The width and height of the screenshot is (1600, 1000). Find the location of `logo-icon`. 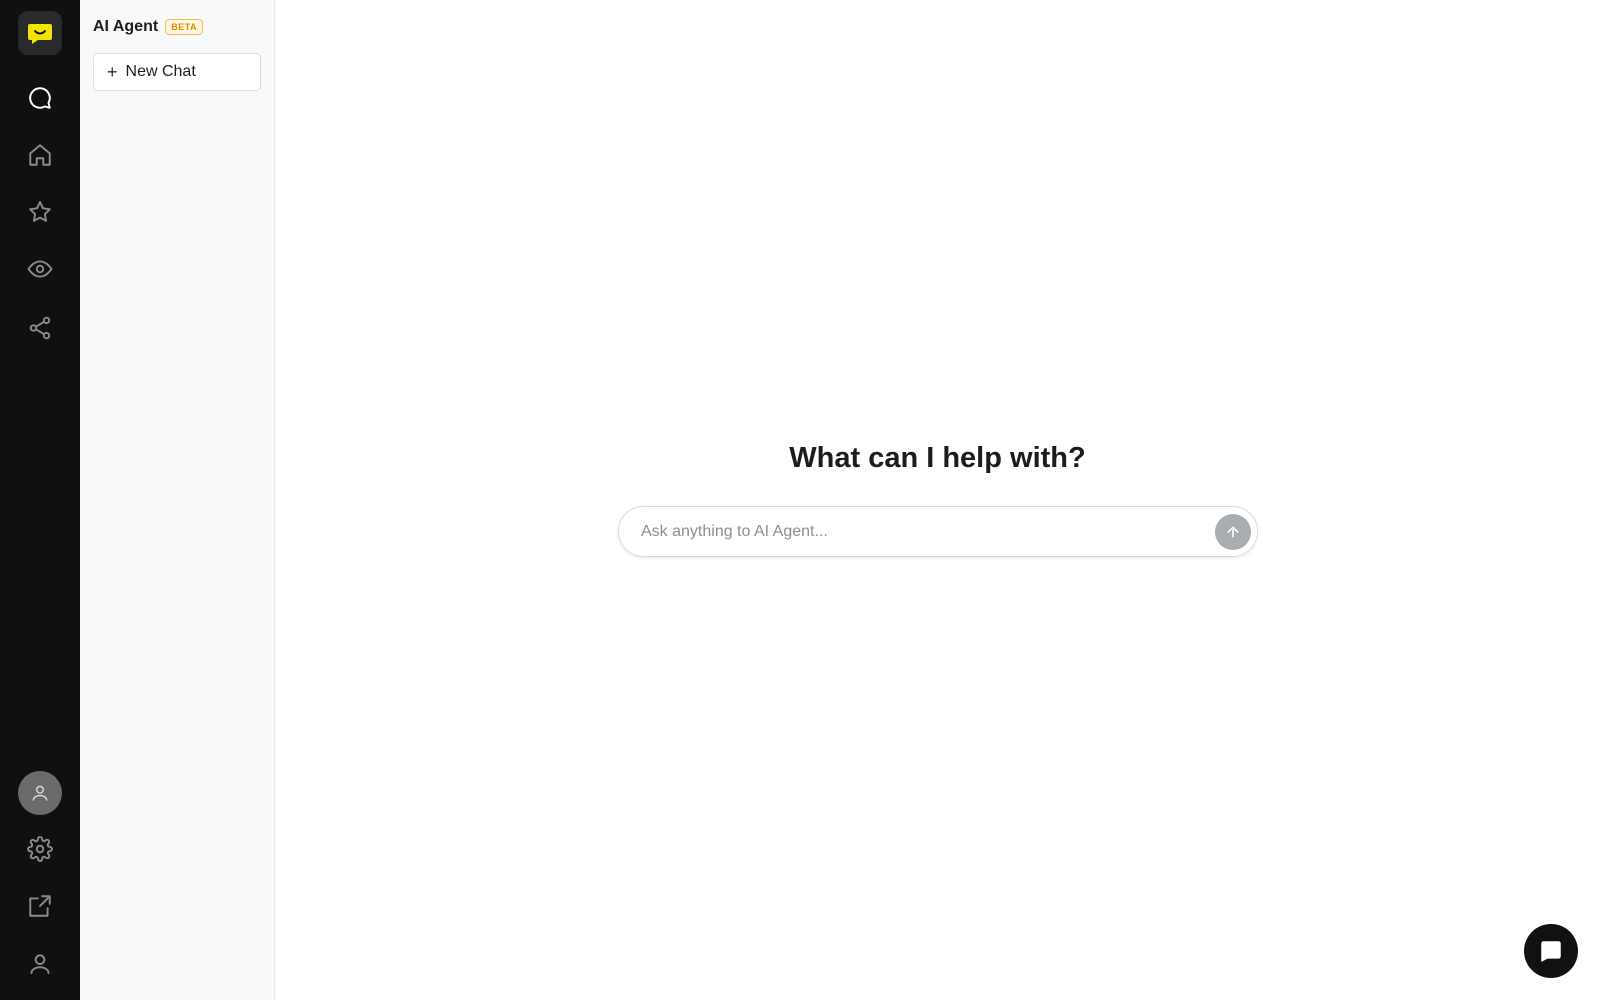

logo-icon is located at coordinates (40, 34).